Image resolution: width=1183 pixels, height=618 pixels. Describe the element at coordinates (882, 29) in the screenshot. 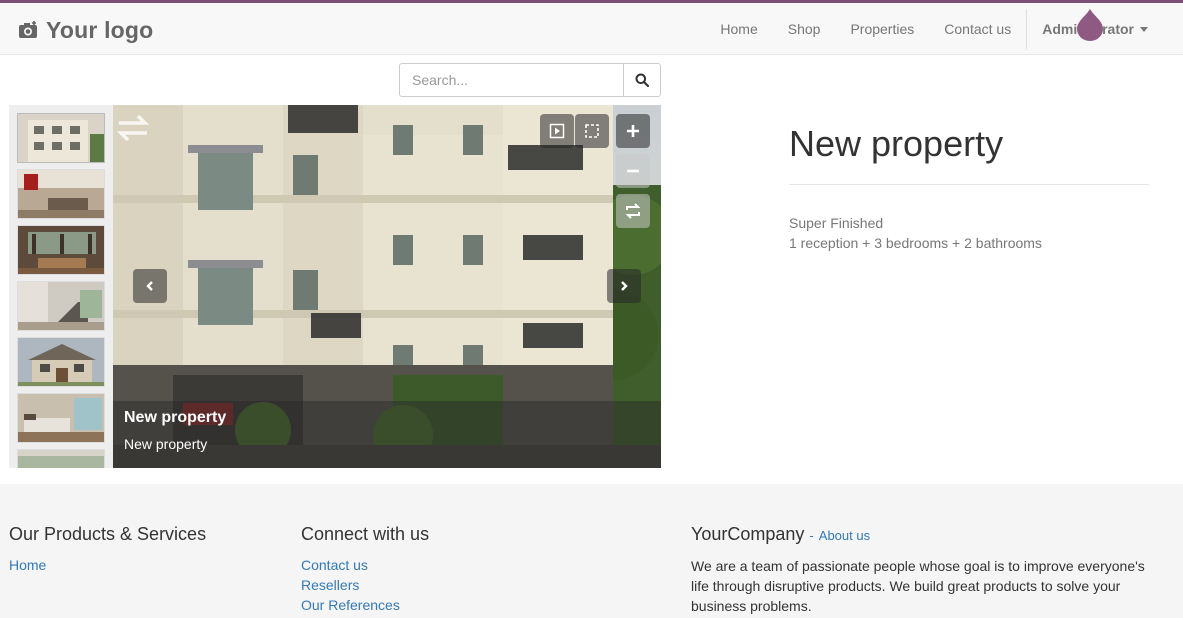

I see `nav-properties: Properties` at that location.